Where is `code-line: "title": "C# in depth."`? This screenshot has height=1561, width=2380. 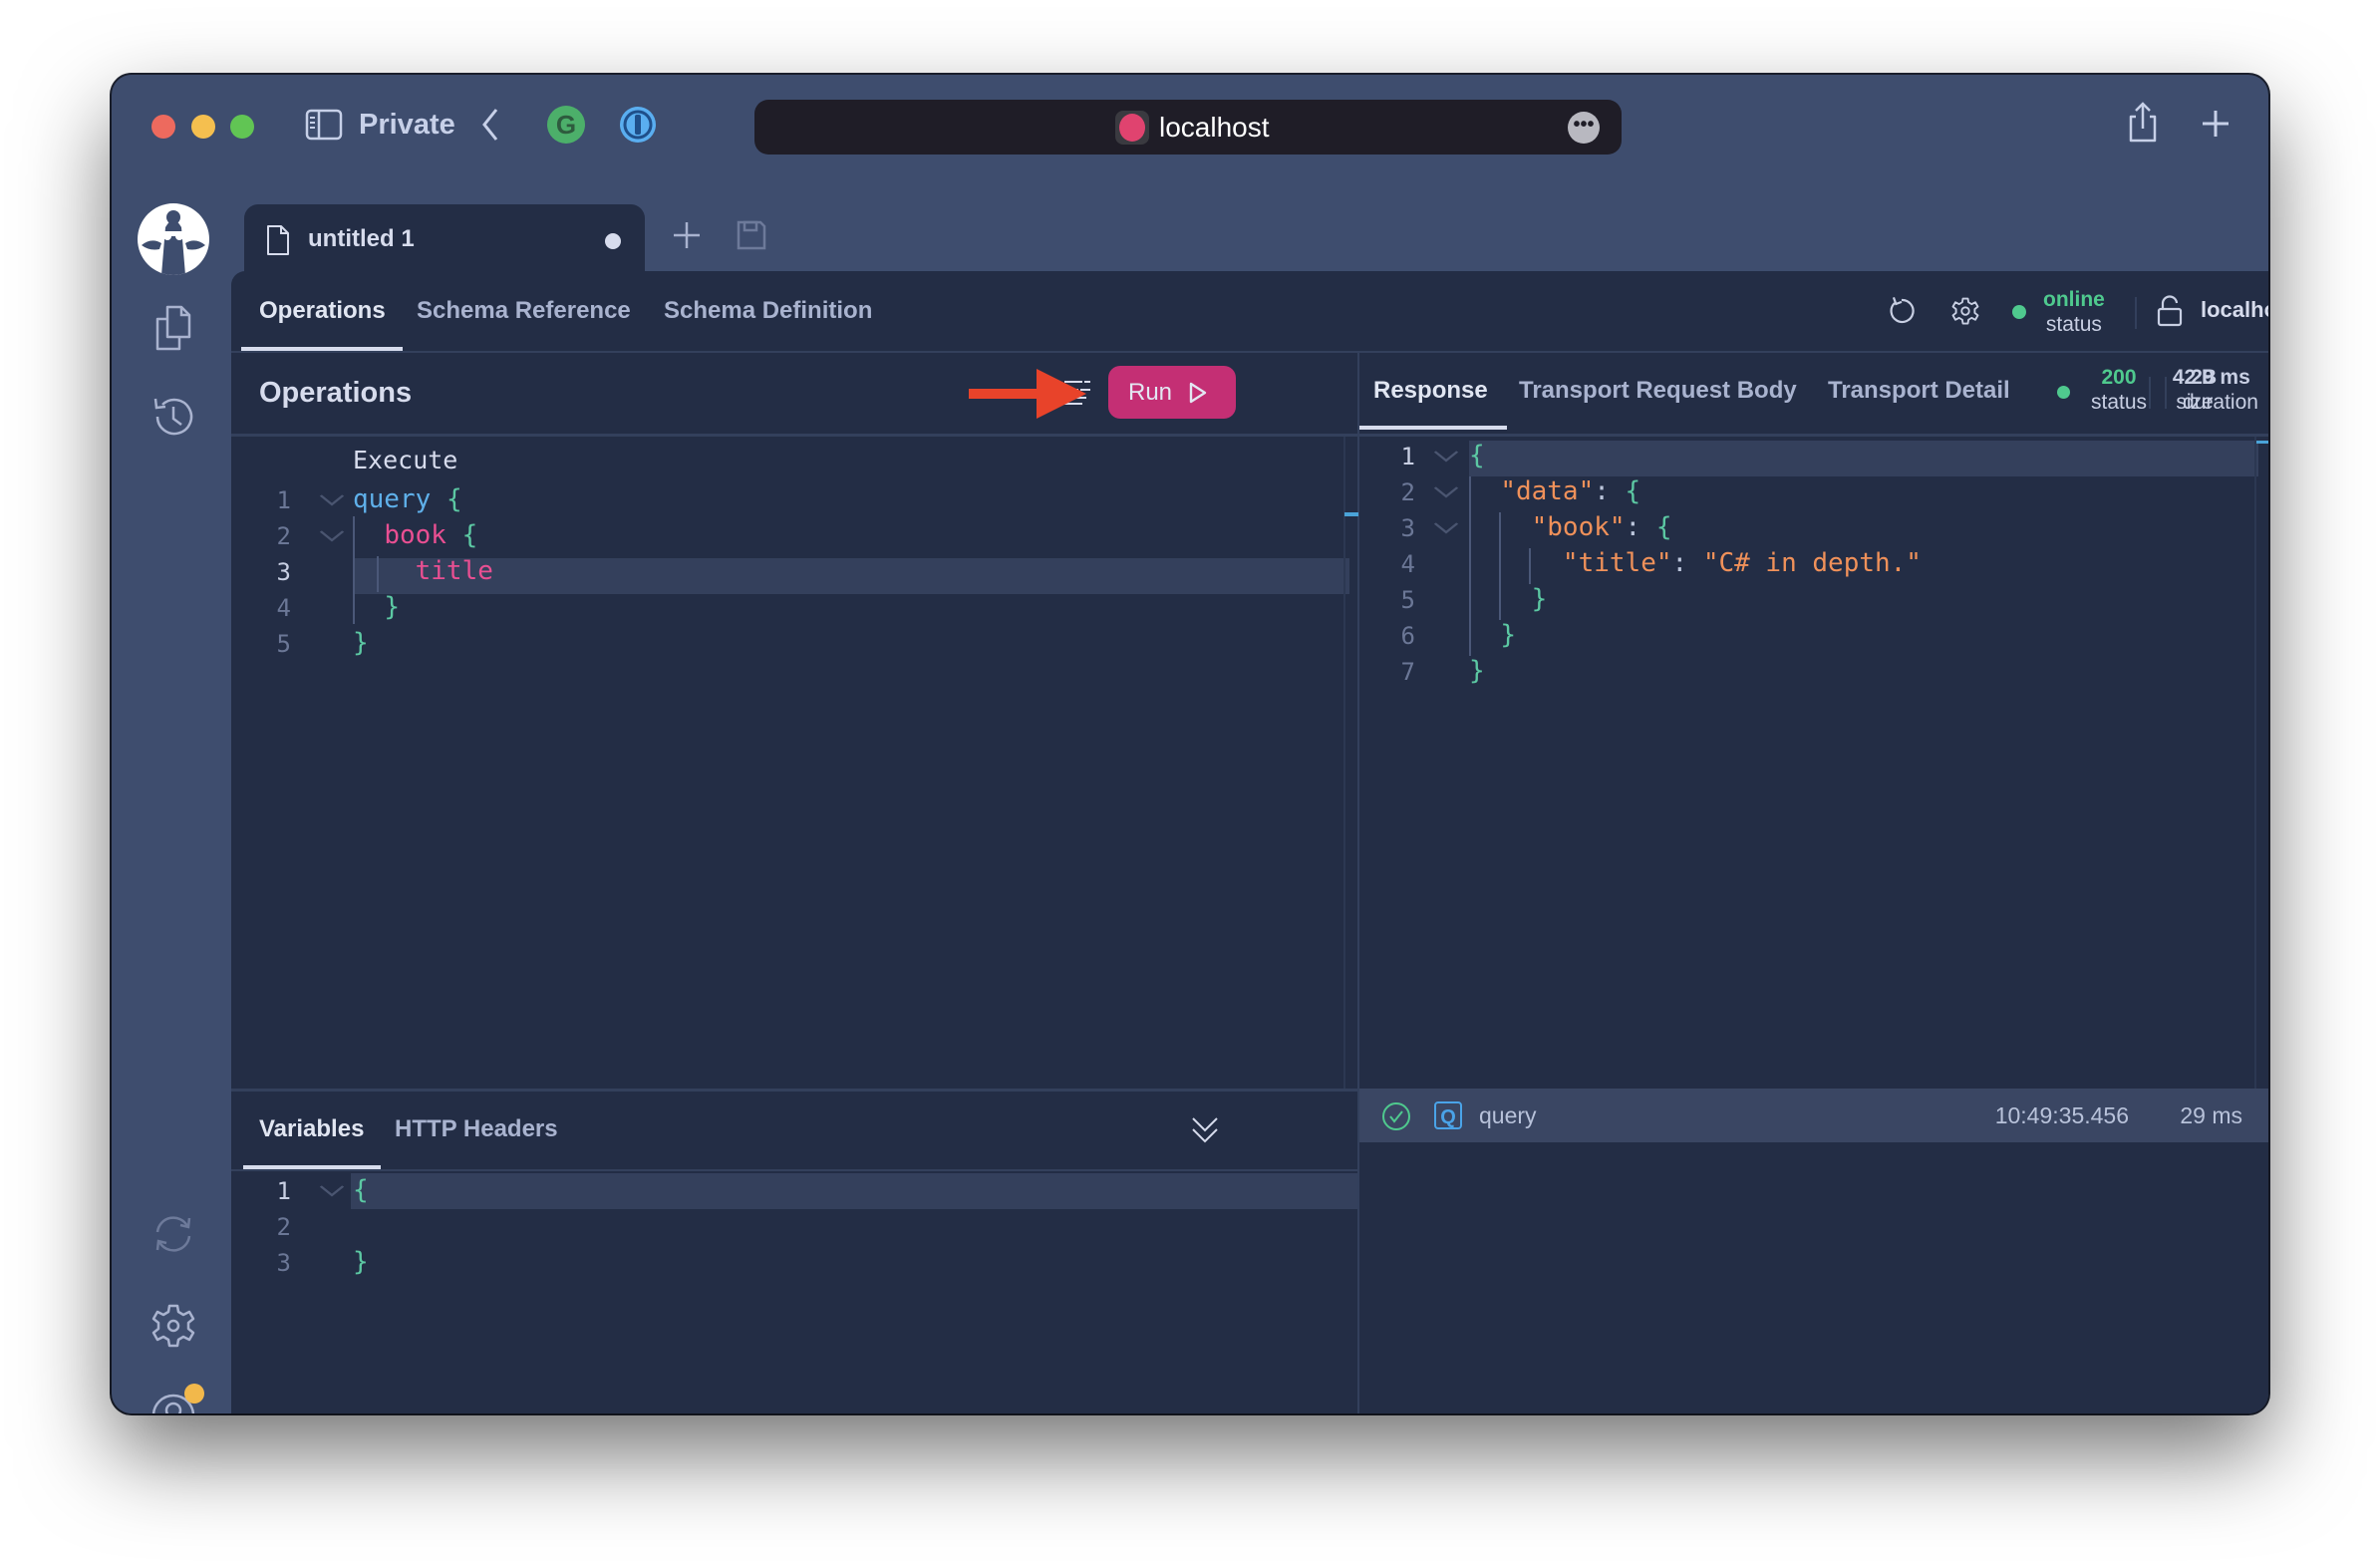 code-line: "title": "C# in depth." is located at coordinates (1742, 563).